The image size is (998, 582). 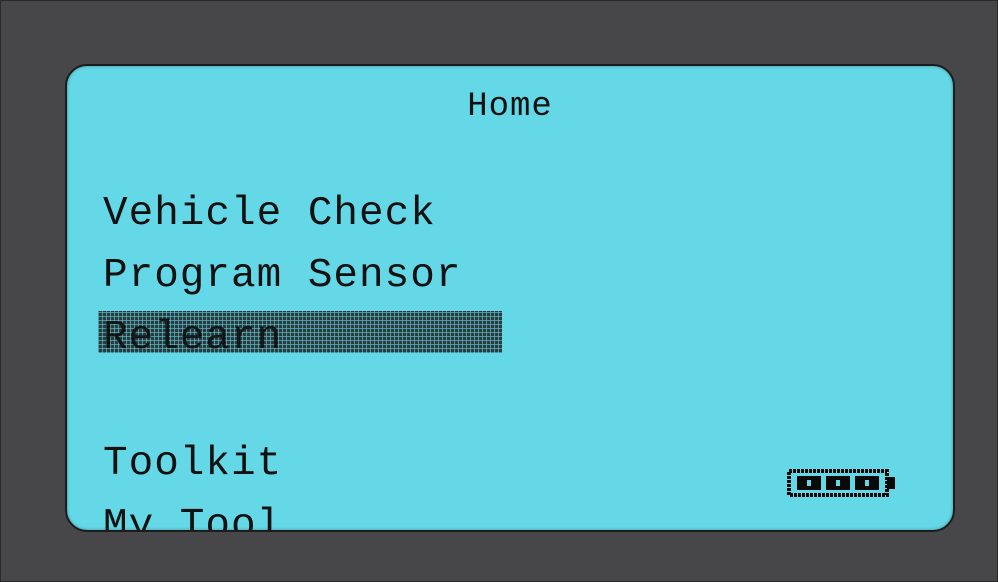 I want to click on battery-icon, so click(x=841, y=483).